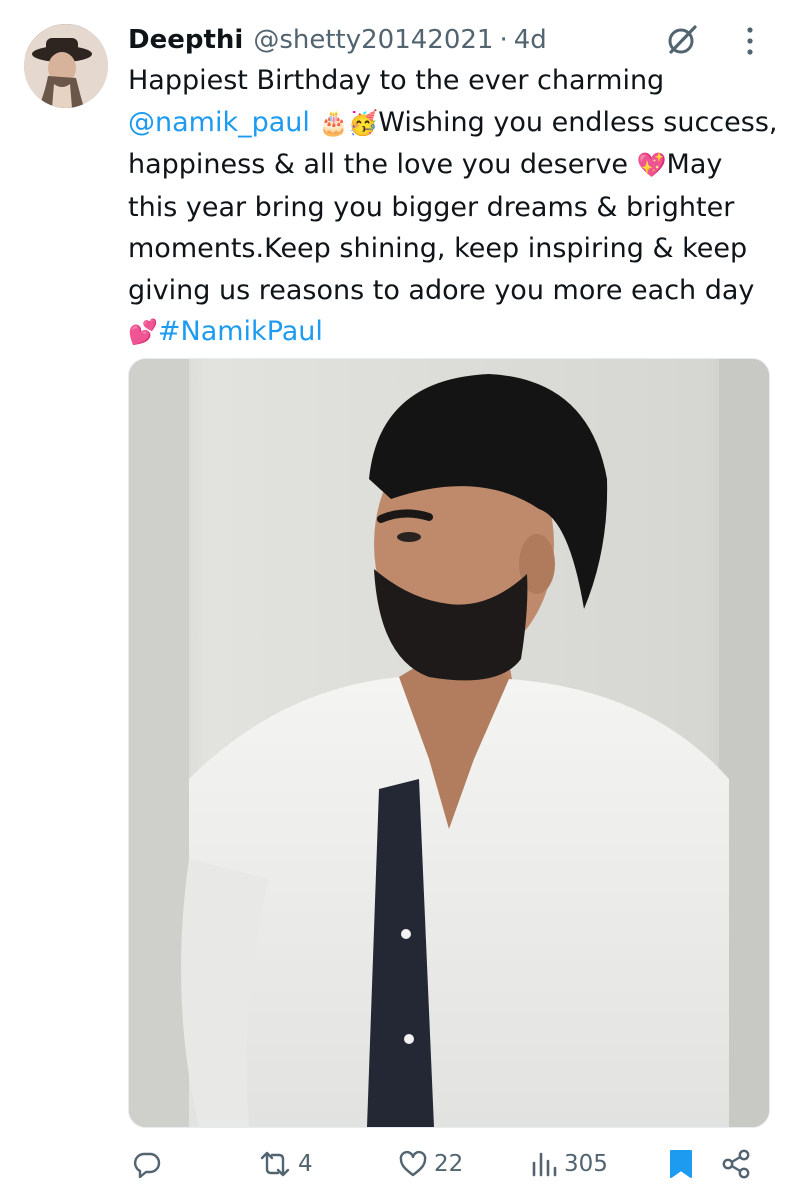 This screenshot has width=793, height=1200. What do you see at coordinates (530, 40) in the screenshot?
I see `tweet-age: 4d` at bounding box center [530, 40].